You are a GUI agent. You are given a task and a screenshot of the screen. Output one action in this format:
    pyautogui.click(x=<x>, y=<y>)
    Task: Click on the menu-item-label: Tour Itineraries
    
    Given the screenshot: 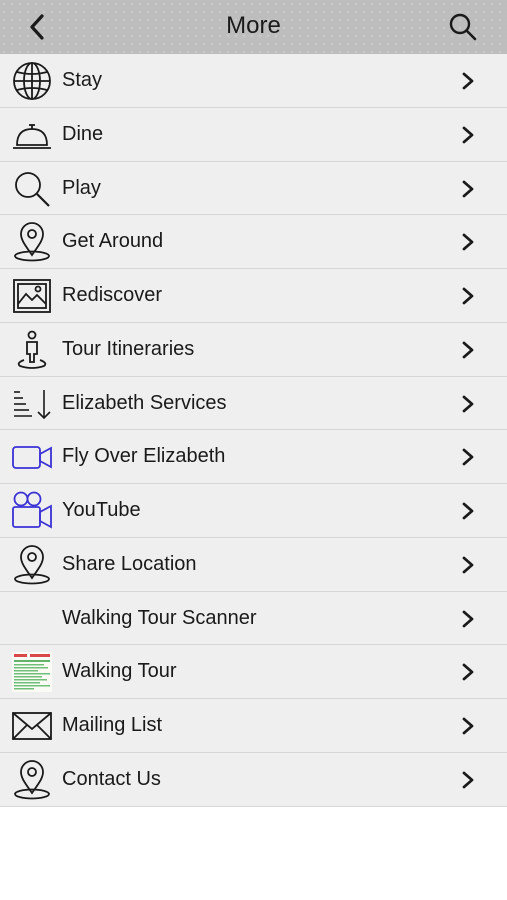 What is the action you would take?
    pyautogui.click(x=128, y=348)
    